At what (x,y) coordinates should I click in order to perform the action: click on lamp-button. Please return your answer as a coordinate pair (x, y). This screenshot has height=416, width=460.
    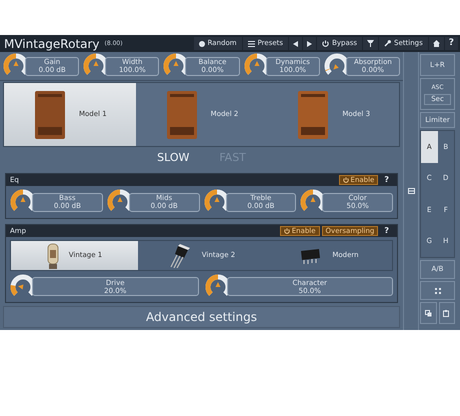
    Looking at the image, I should click on (370, 43).